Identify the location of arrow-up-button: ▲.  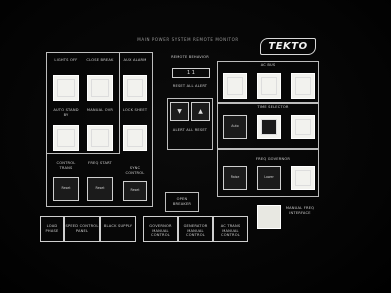
(200, 111).